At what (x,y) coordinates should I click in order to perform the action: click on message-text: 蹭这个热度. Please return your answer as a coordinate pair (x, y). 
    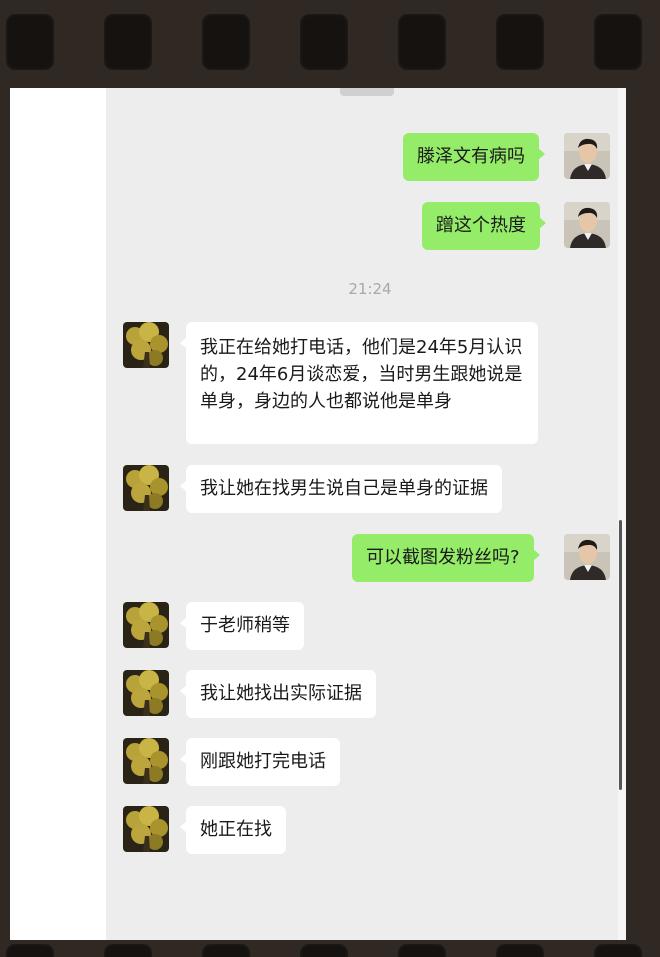
    Looking at the image, I should click on (481, 225).